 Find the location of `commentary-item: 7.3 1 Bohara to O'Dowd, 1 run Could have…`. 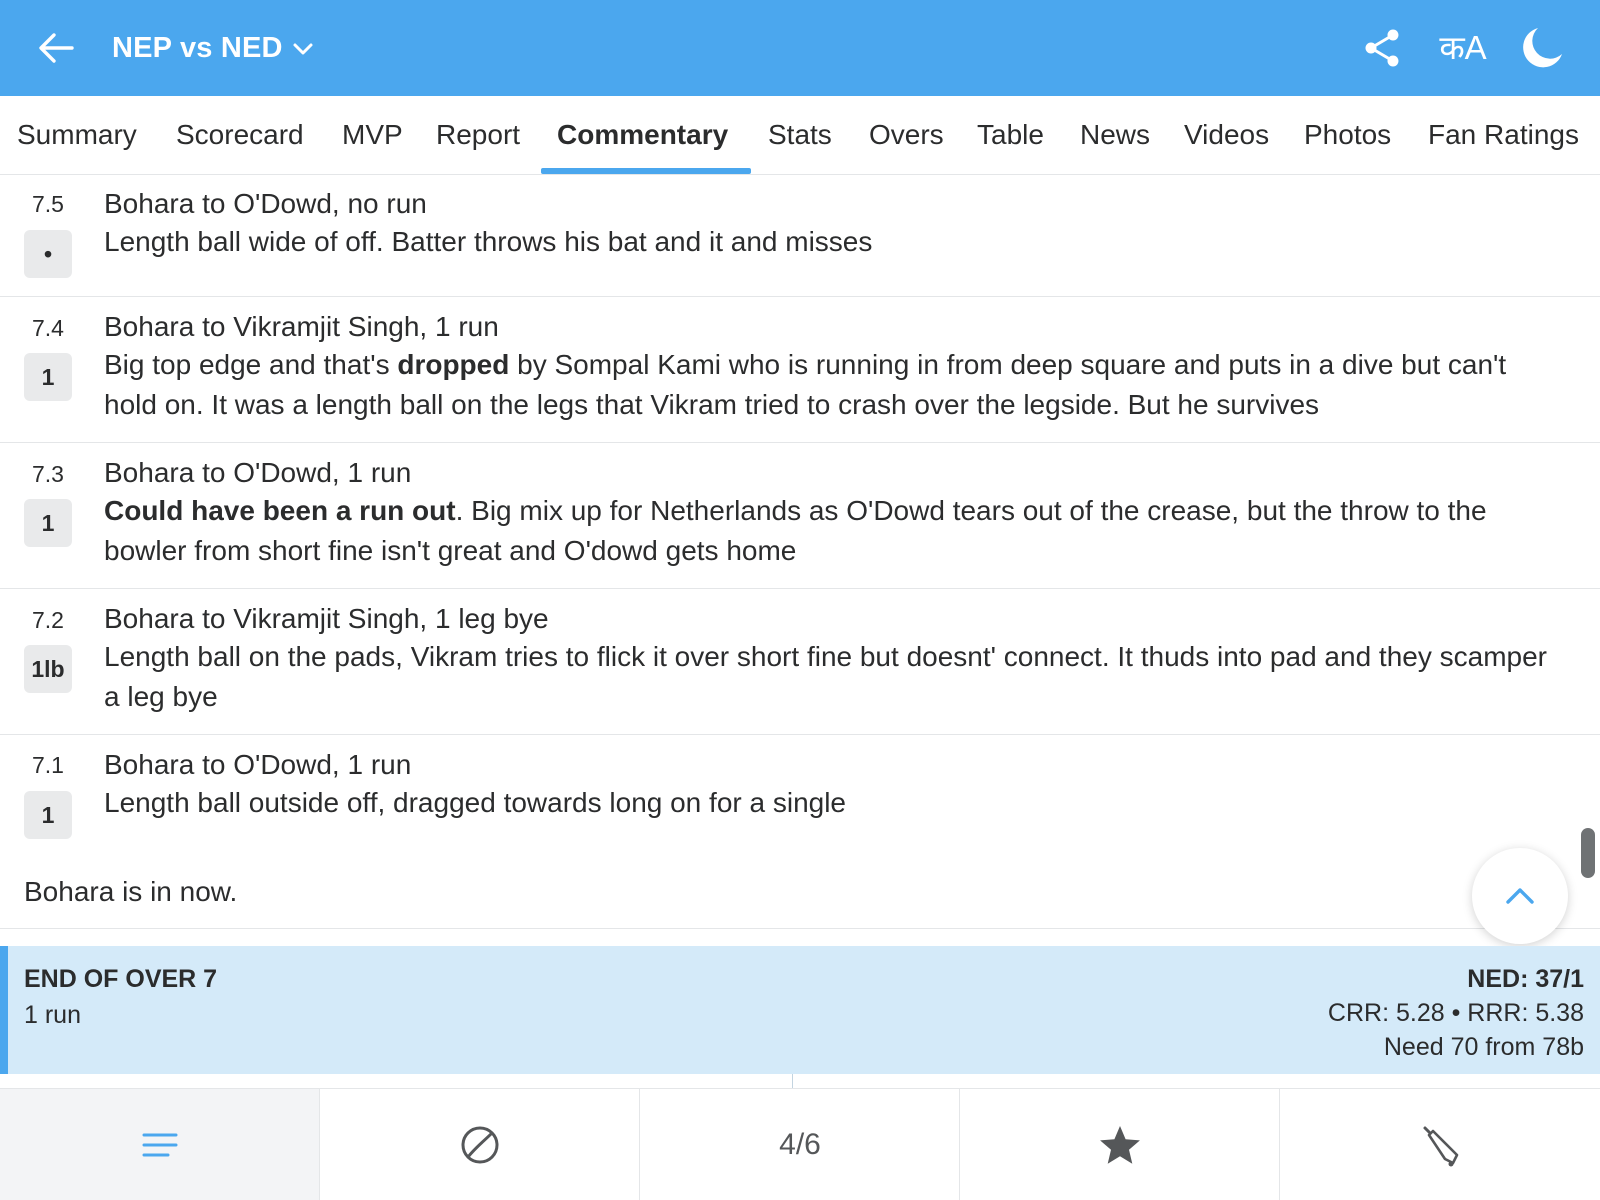

commentary-item: 7.3 1 Bohara to O'Dowd, 1 run Could have… is located at coordinates (800, 516).